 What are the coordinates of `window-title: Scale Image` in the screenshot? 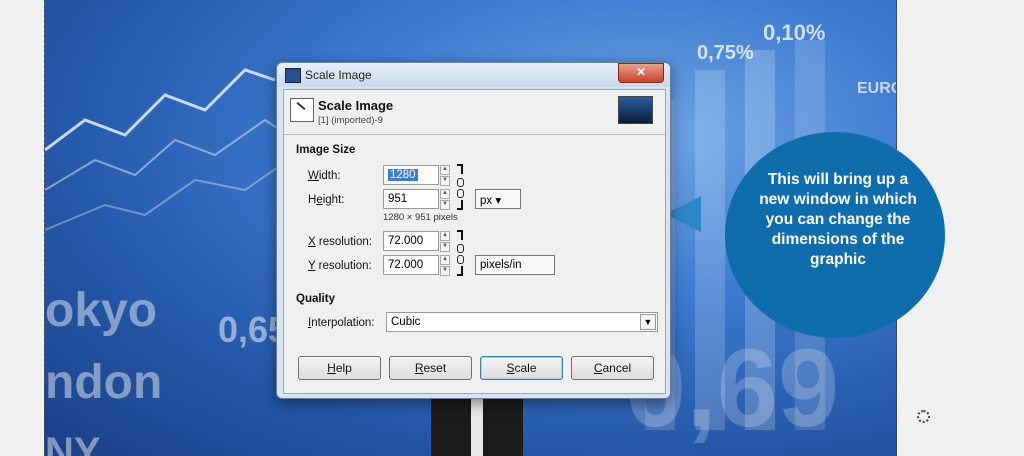 It's located at (338, 75).